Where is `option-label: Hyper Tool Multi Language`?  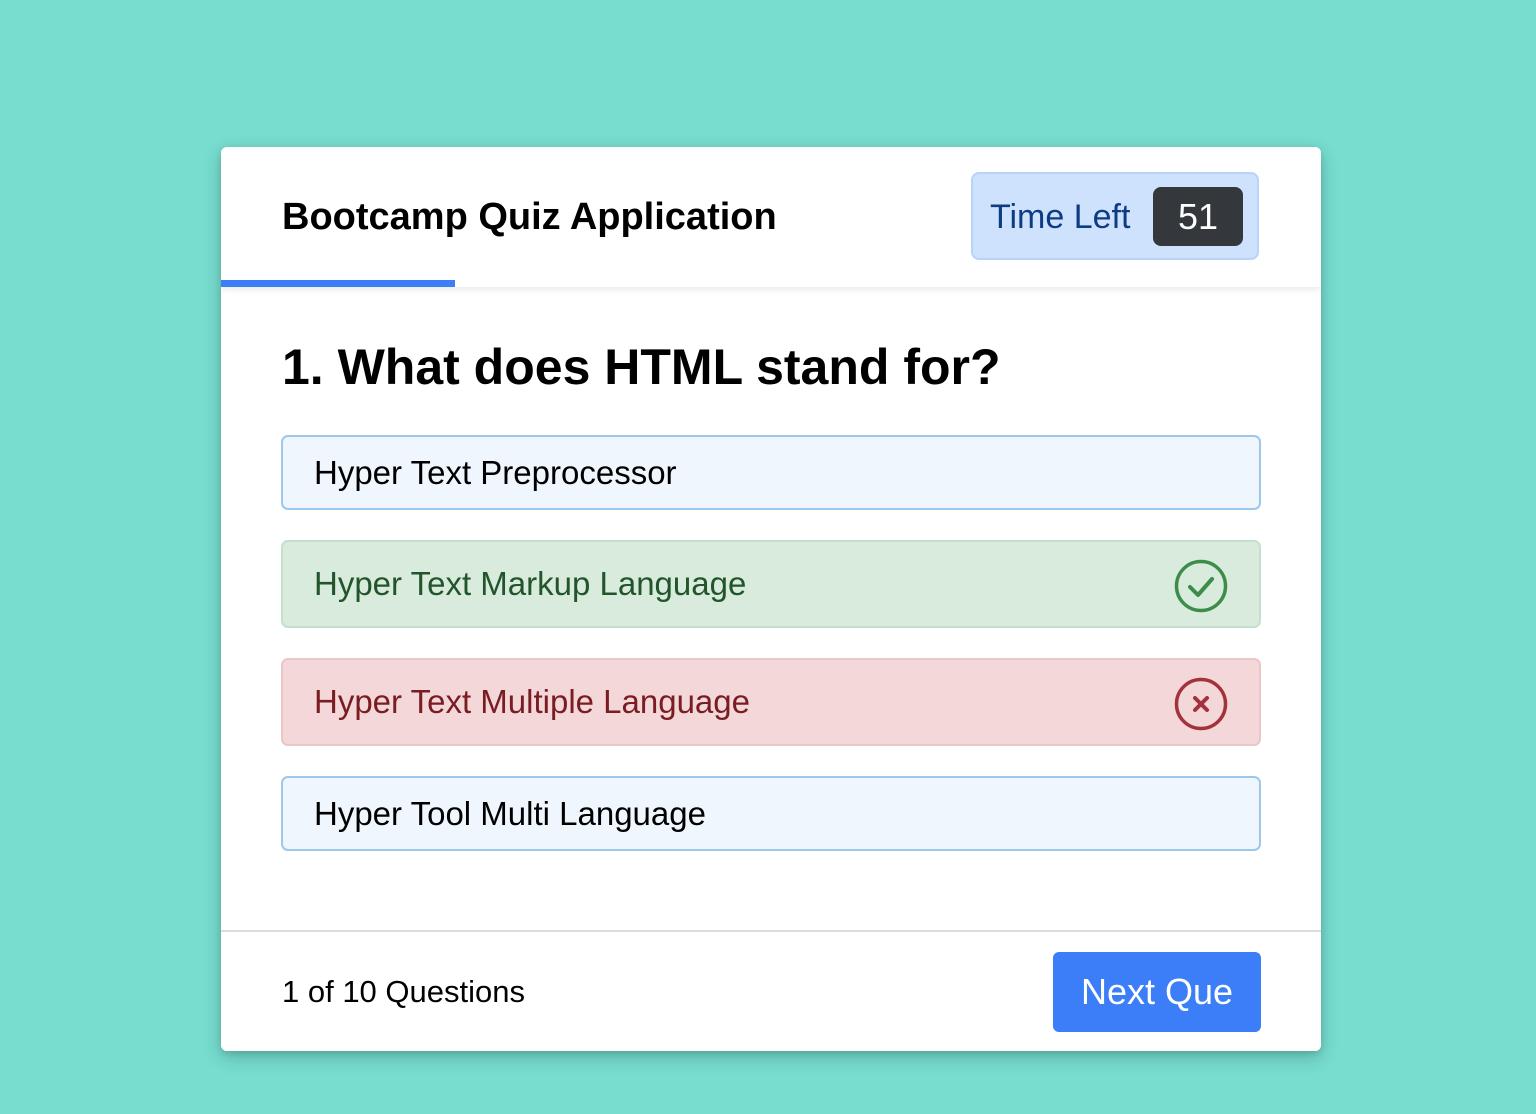
option-label: Hyper Tool Multi Language is located at coordinates (510, 813).